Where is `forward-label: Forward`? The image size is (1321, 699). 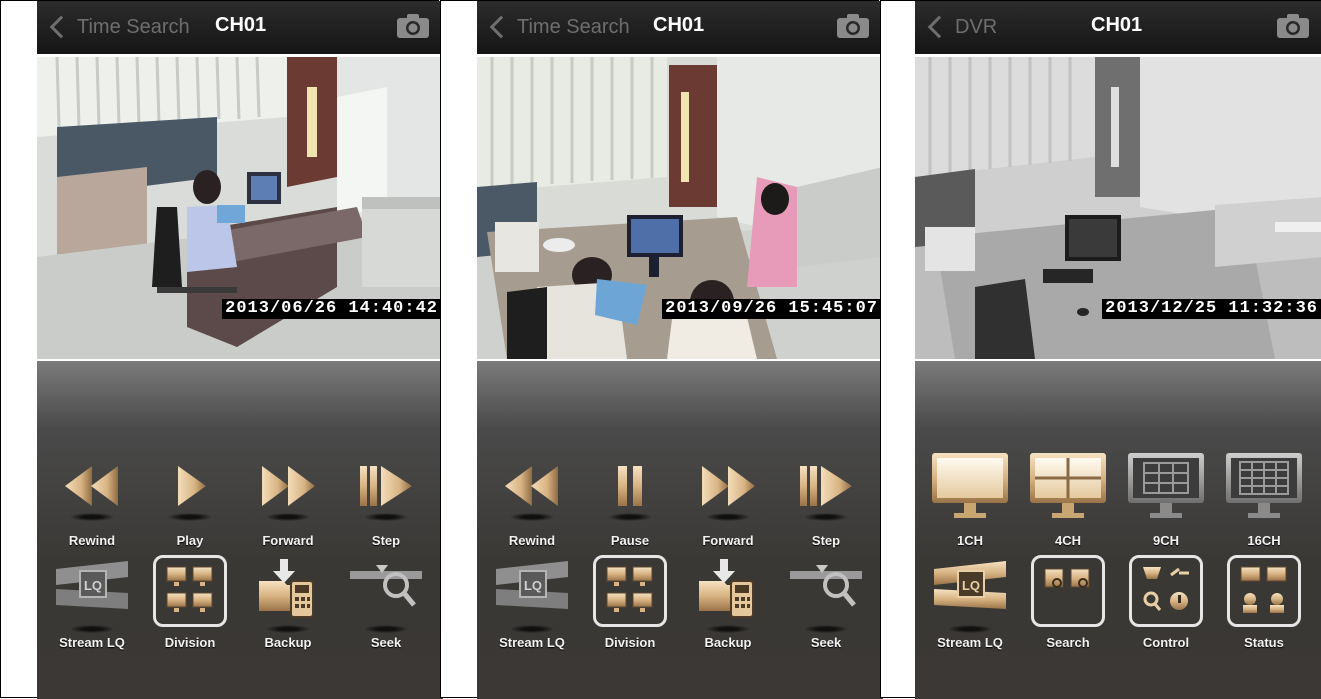
forward-label: Forward is located at coordinates (728, 540).